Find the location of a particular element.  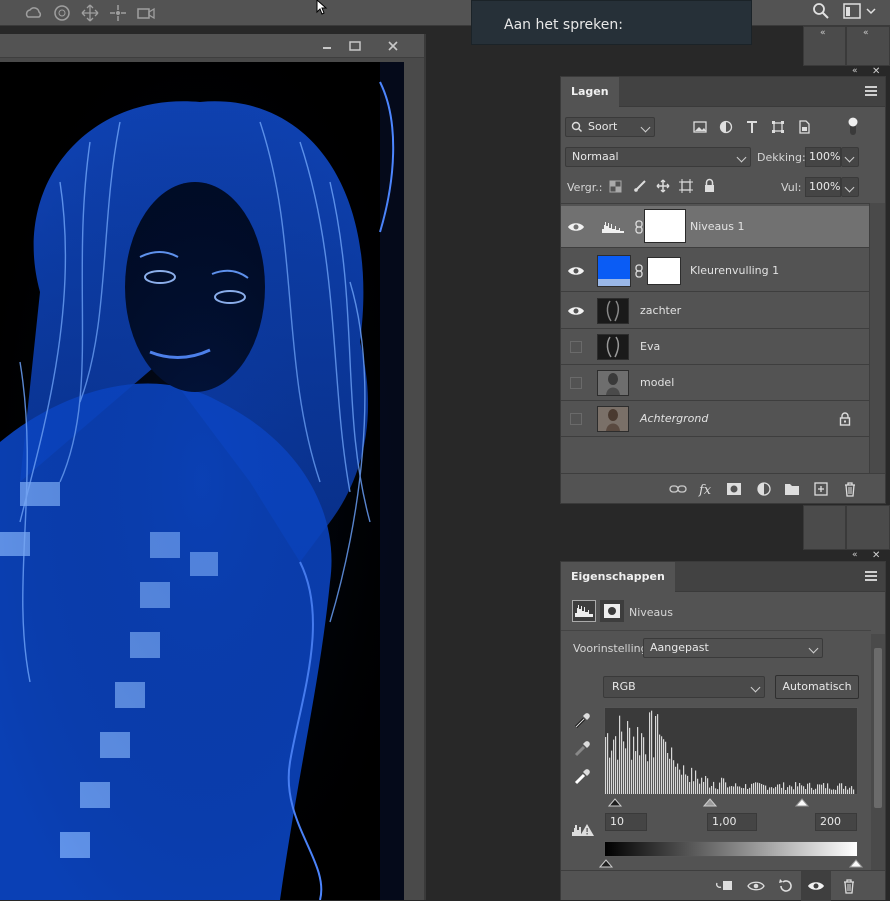

mask-mode-button is located at coordinates (612, 611).